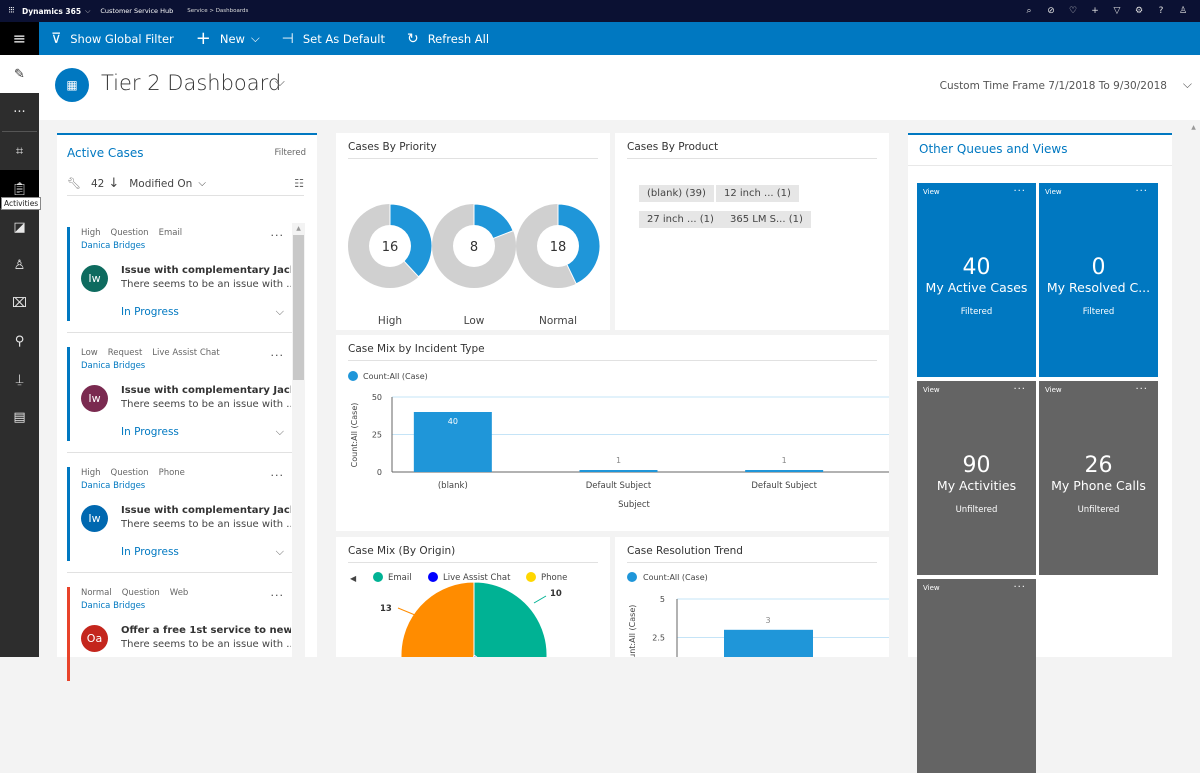 The image size is (1200, 773). Describe the element at coordinates (400, 578) in the screenshot. I see `legend-label: Email` at that location.